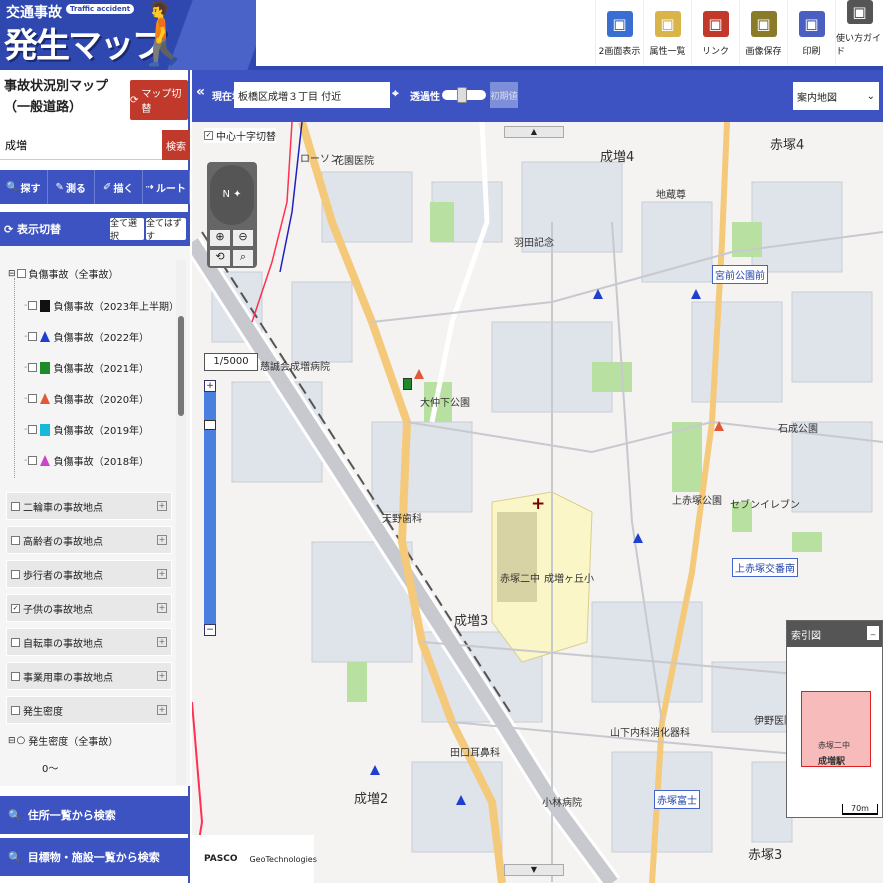 The width and height of the screenshot is (883, 883). Describe the element at coordinates (763, 35) in the screenshot. I see `toolbar-image-save-button: ▣ 画像保存` at that location.